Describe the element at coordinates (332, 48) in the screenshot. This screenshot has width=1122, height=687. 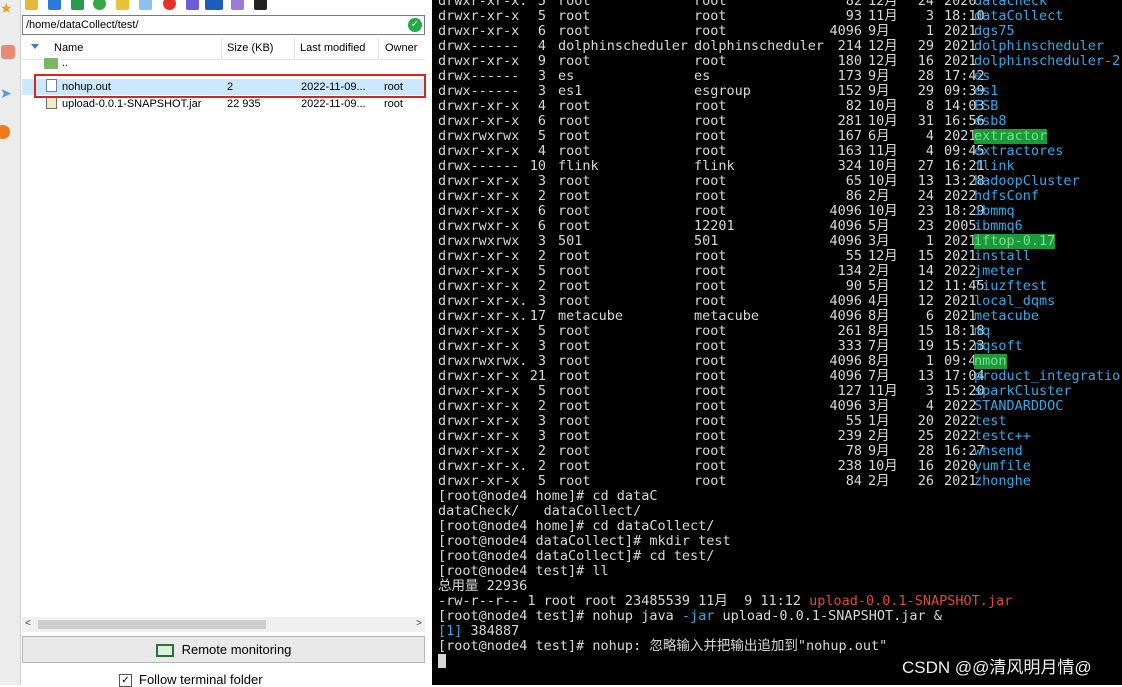
I see `column-last-modified: Last modified` at that location.